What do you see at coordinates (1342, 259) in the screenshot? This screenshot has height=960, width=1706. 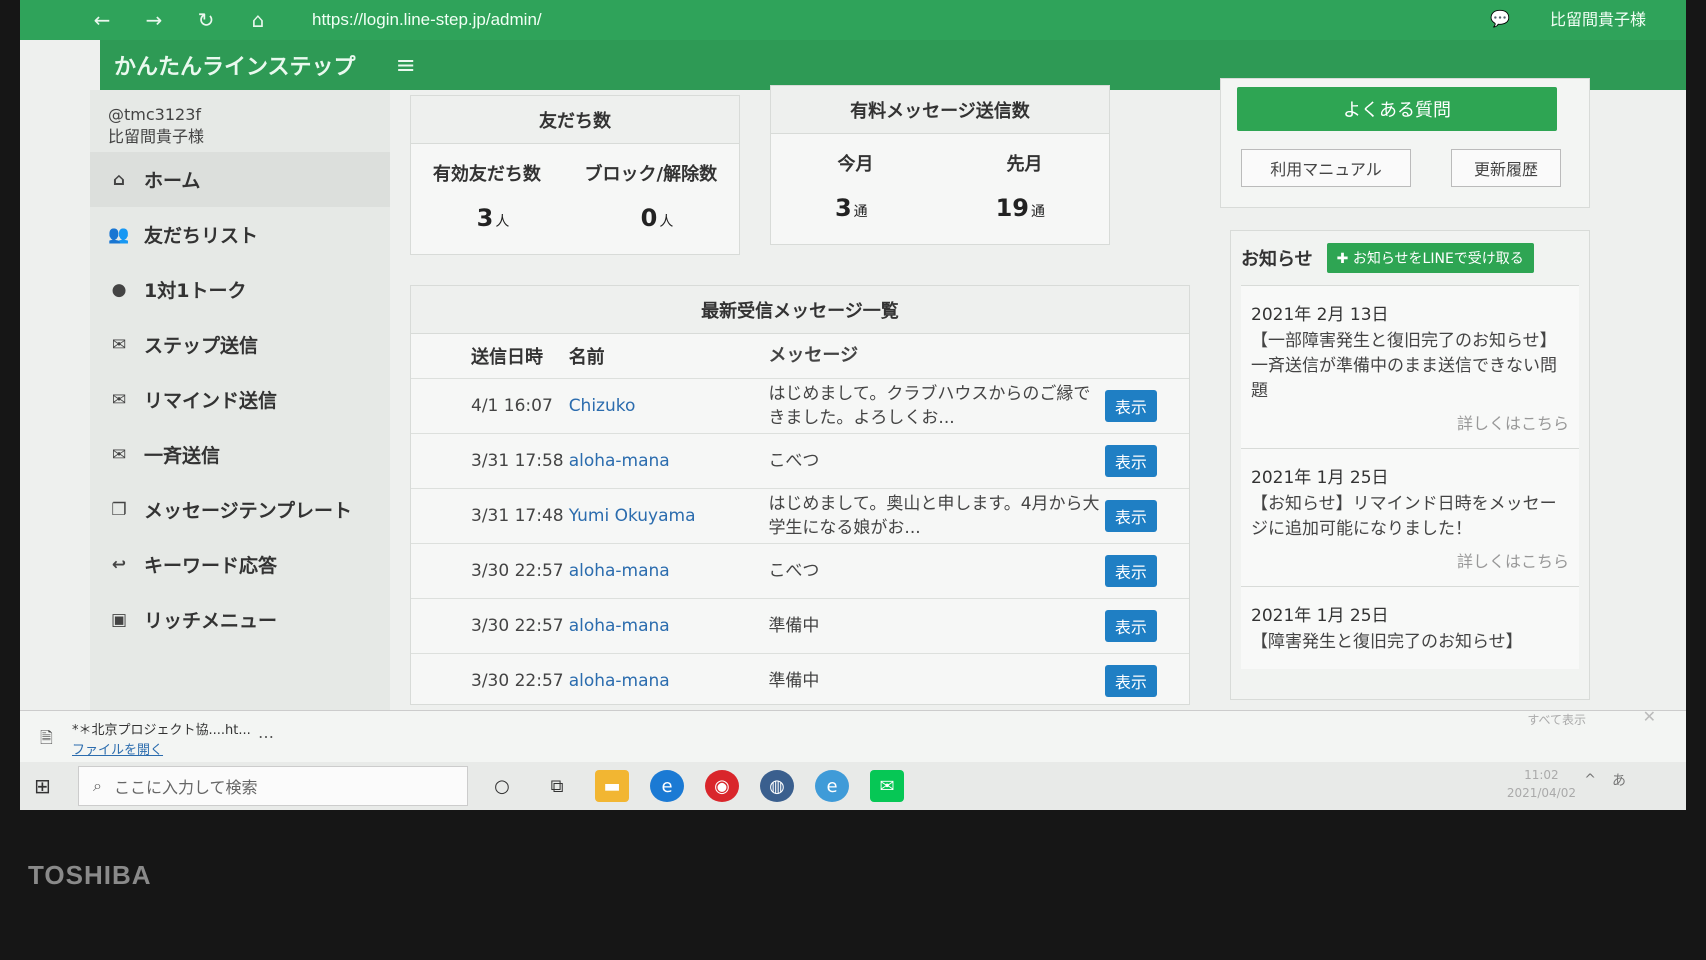 I see `plus-icon: ✚` at bounding box center [1342, 259].